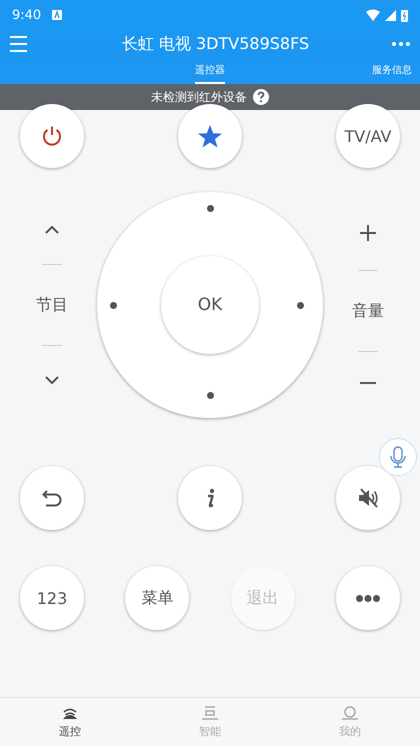 This screenshot has height=746, width=420. Describe the element at coordinates (261, 97) in the screenshot. I see `help-icon` at that location.